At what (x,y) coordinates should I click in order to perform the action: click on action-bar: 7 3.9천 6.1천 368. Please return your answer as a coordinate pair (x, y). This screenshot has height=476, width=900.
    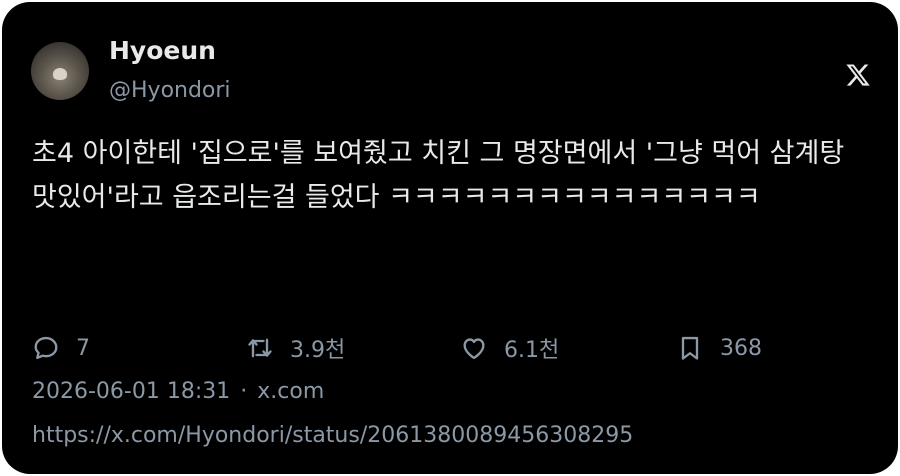
    Looking at the image, I should click on (452, 348).